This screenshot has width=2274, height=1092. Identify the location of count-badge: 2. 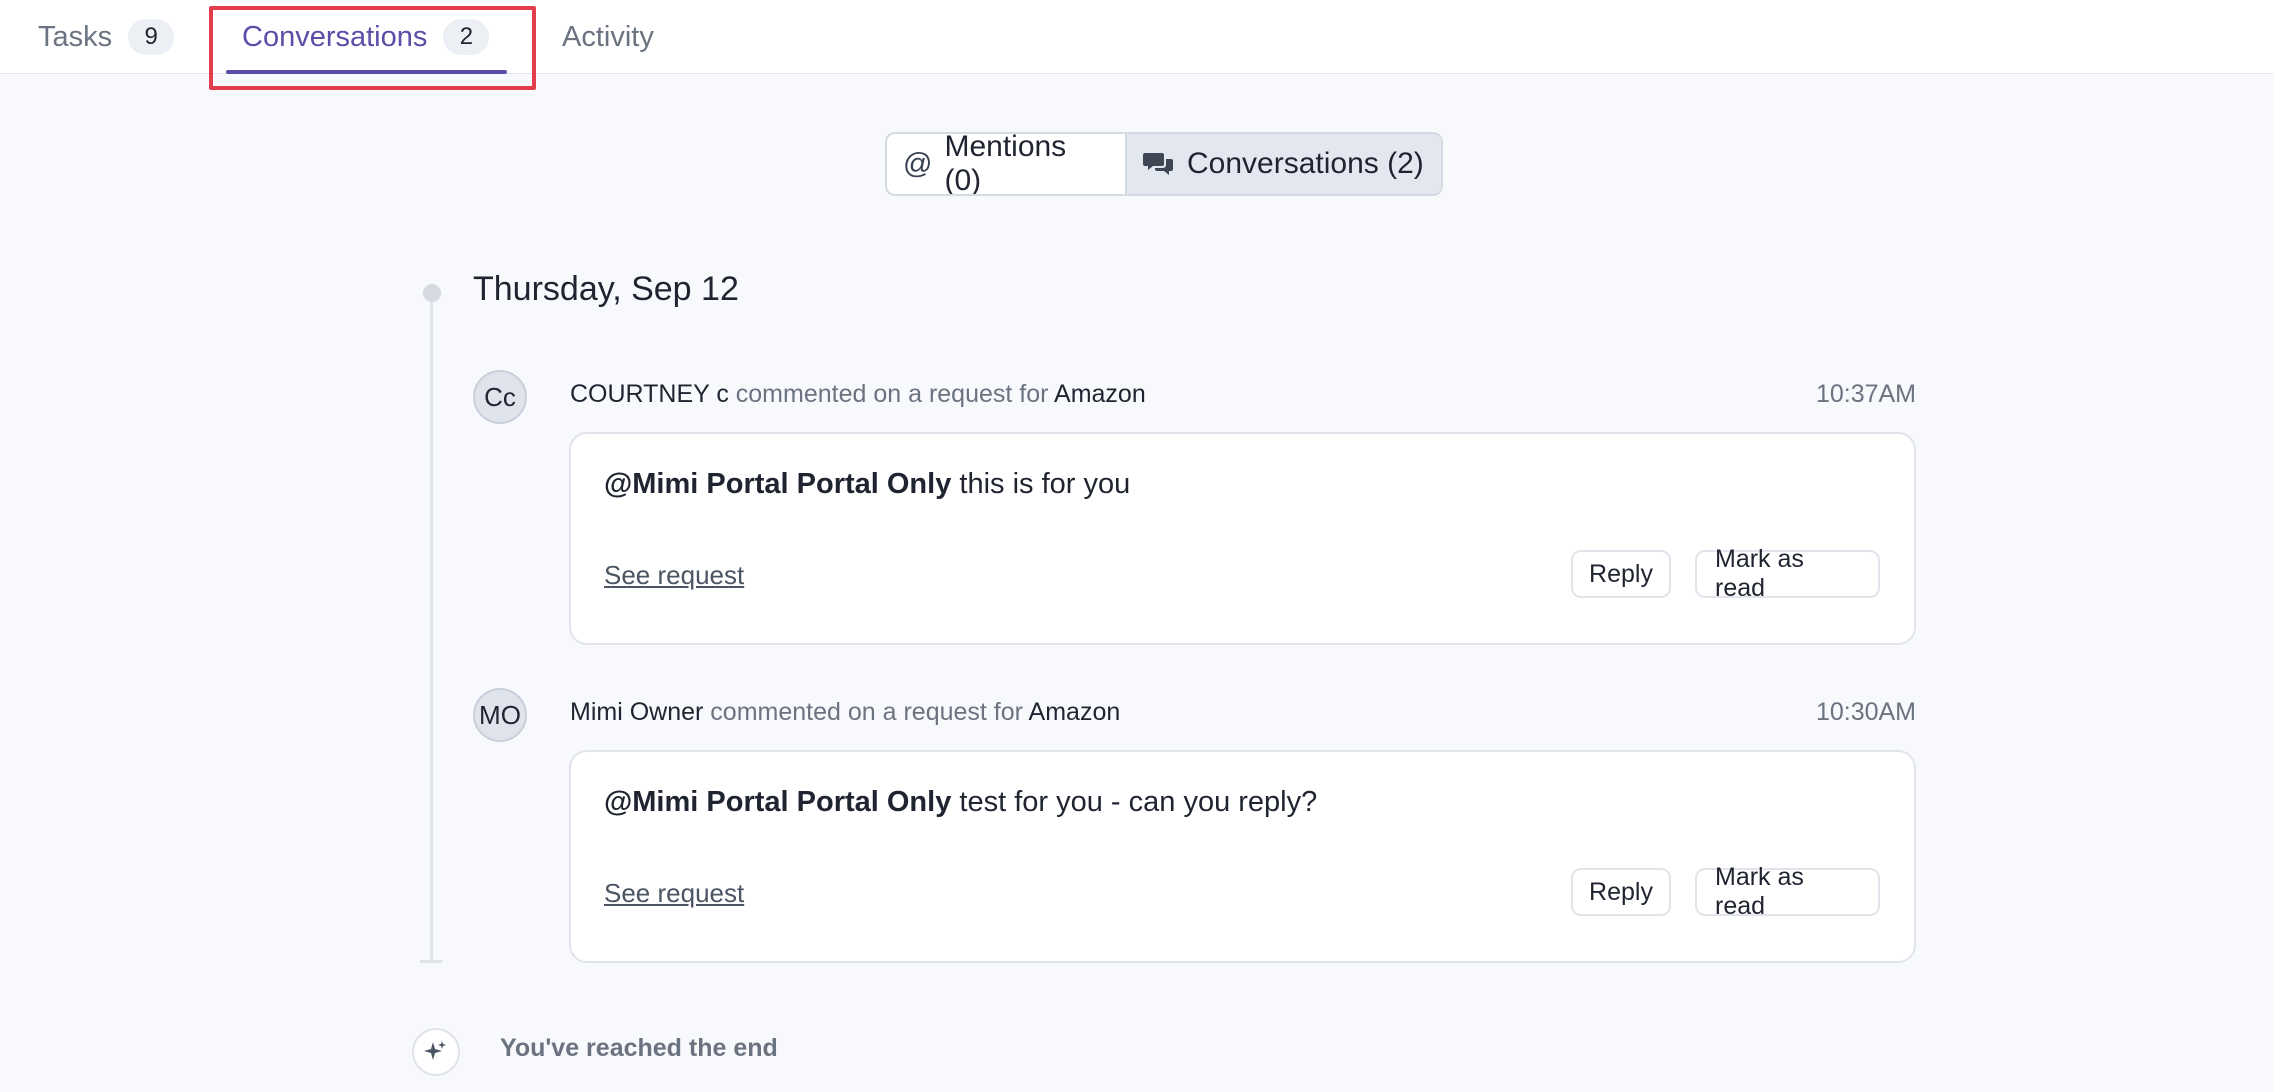
(466, 37).